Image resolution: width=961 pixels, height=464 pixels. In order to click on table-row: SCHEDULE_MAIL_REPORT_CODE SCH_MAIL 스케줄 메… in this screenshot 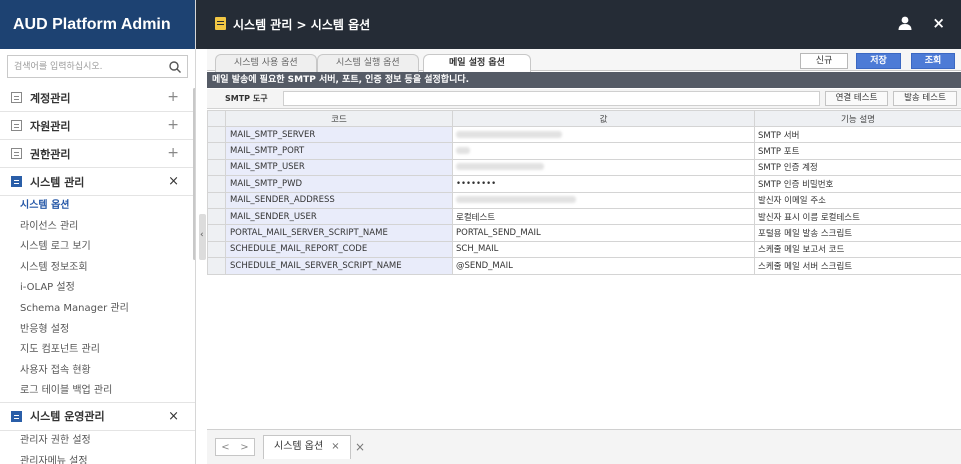, I will do `click(584, 249)`.